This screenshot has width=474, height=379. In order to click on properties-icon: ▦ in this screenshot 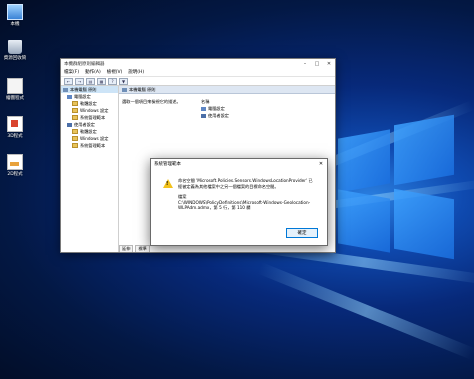, I will do `click(101, 81)`.